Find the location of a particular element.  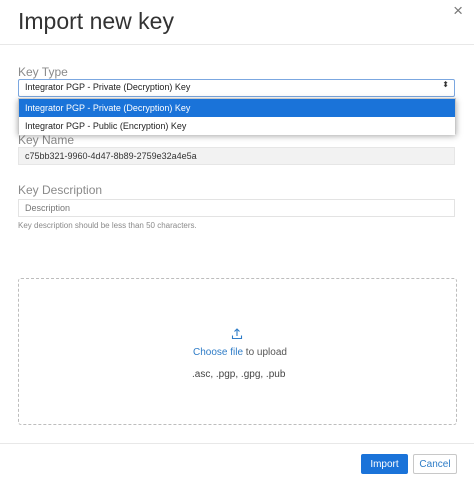

select-arrows-icon: ⬍ is located at coordinates (445, 84).